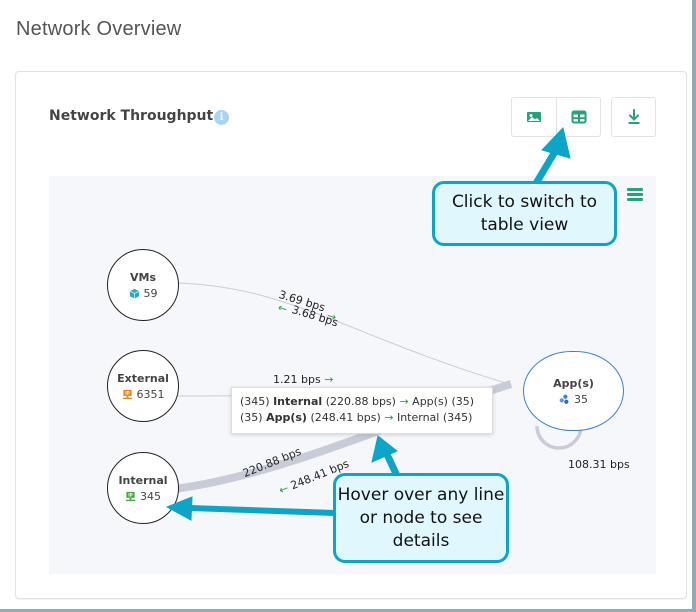 This screenshot has height=612, width=696. What do you see at coordinates (142, 277) in the screenshot?
I see `node-name: VMs` at bounding box center [142, 277].